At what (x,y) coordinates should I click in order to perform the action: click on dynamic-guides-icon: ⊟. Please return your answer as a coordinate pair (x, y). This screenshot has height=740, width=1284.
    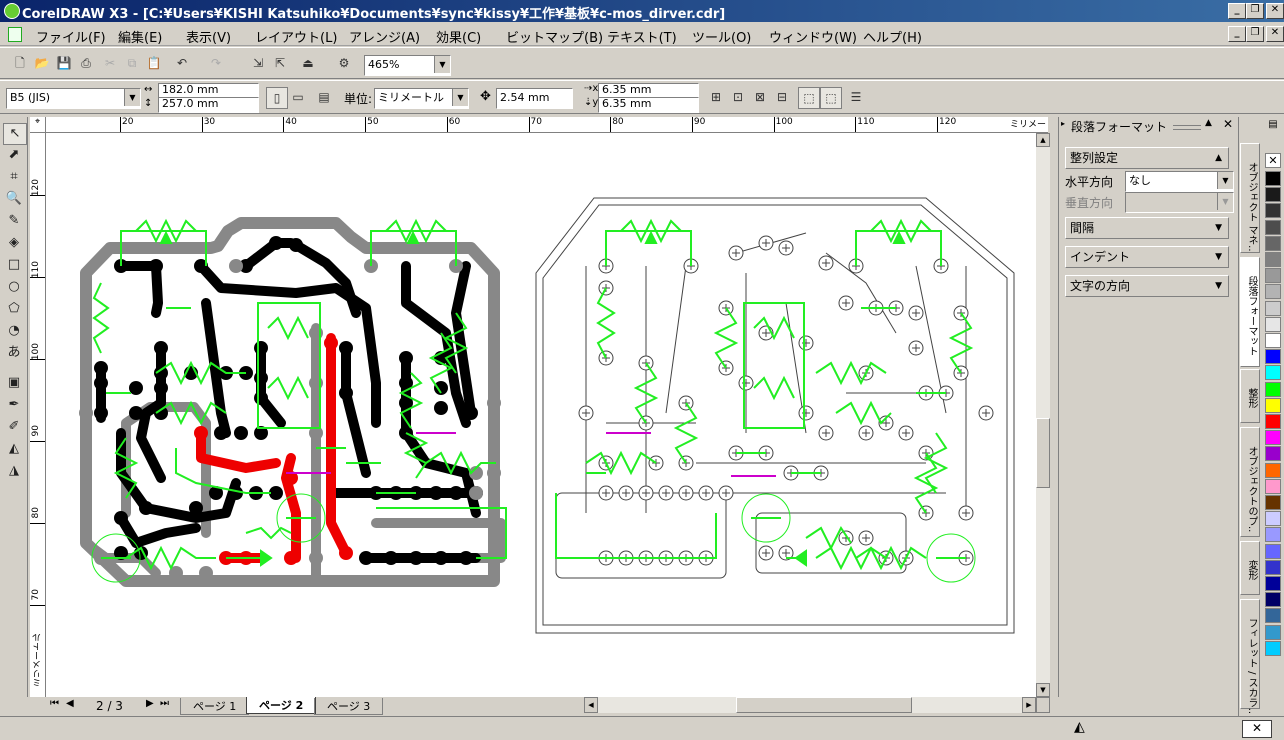
    Looking at the image, I should click on (782, 97).